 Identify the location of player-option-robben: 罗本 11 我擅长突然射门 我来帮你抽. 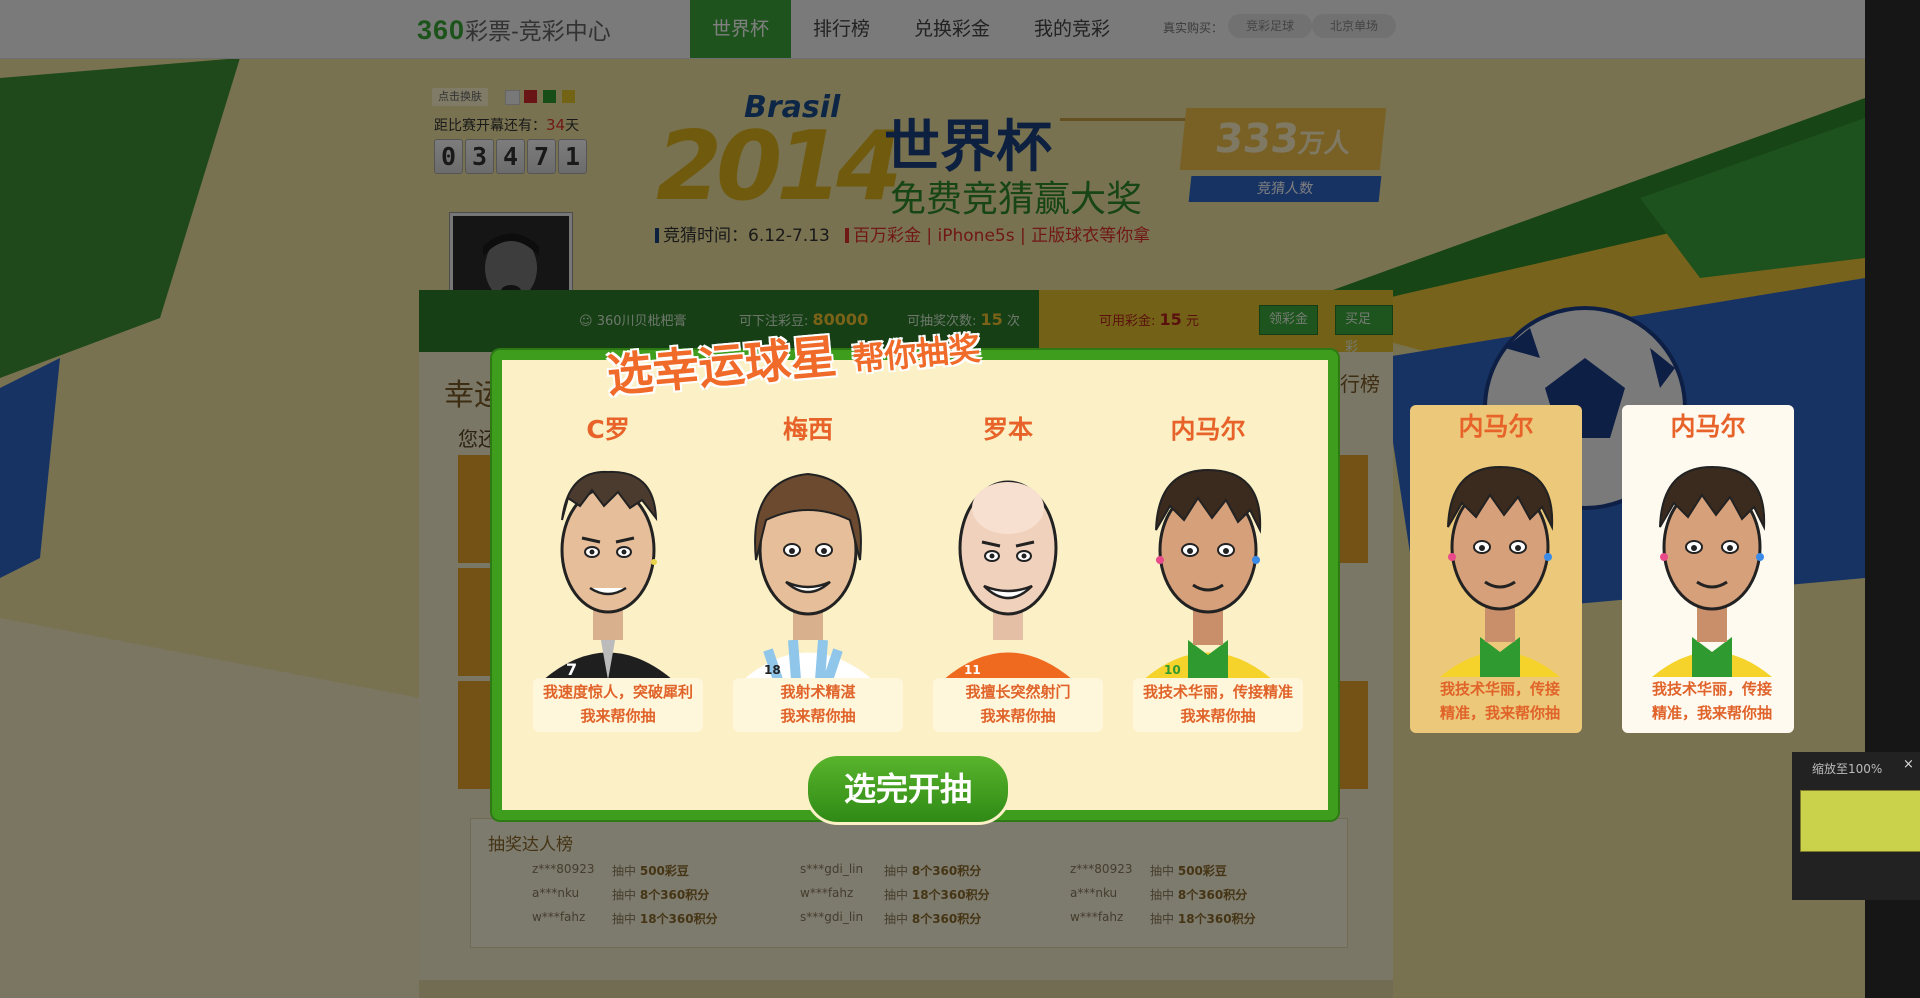
(1010, 573).